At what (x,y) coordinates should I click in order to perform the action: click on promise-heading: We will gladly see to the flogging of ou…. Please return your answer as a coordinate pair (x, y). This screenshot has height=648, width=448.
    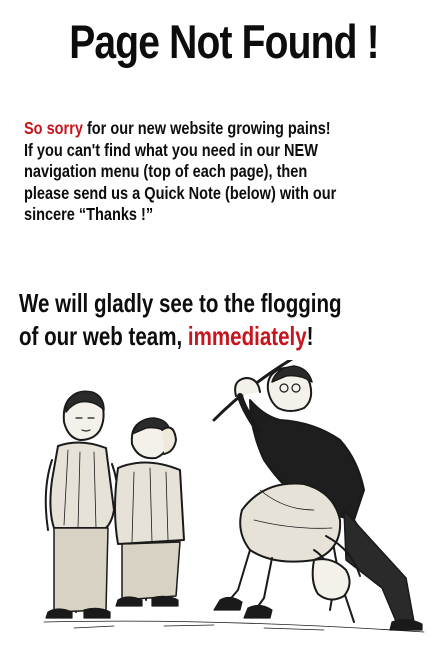
    Looking at the image, I should click on (224, 320).